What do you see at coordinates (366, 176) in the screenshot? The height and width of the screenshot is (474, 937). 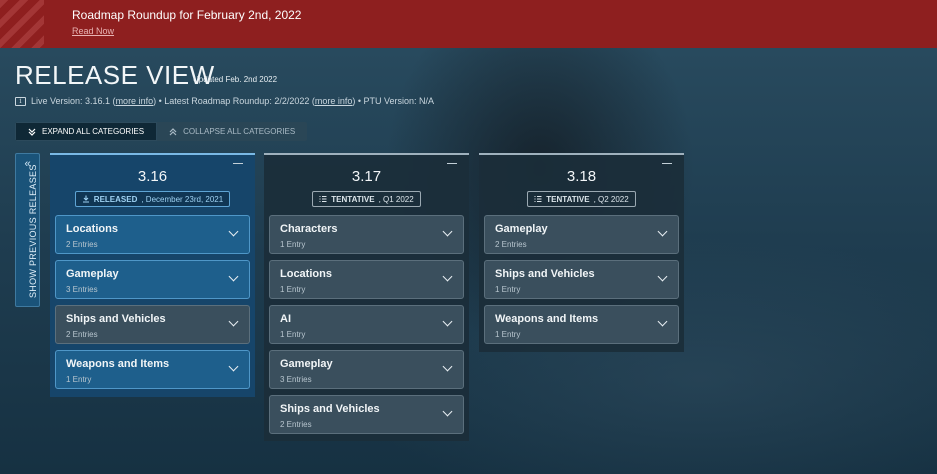 I see `release-version: 3.17` at bounding box center [366, 176].